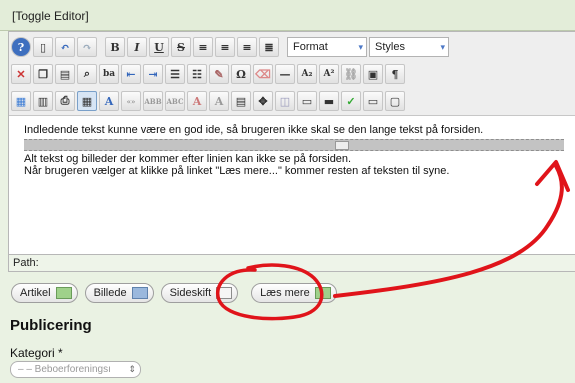  I want to click on chevron-updown-icon: ⇕, so click(132, 369).